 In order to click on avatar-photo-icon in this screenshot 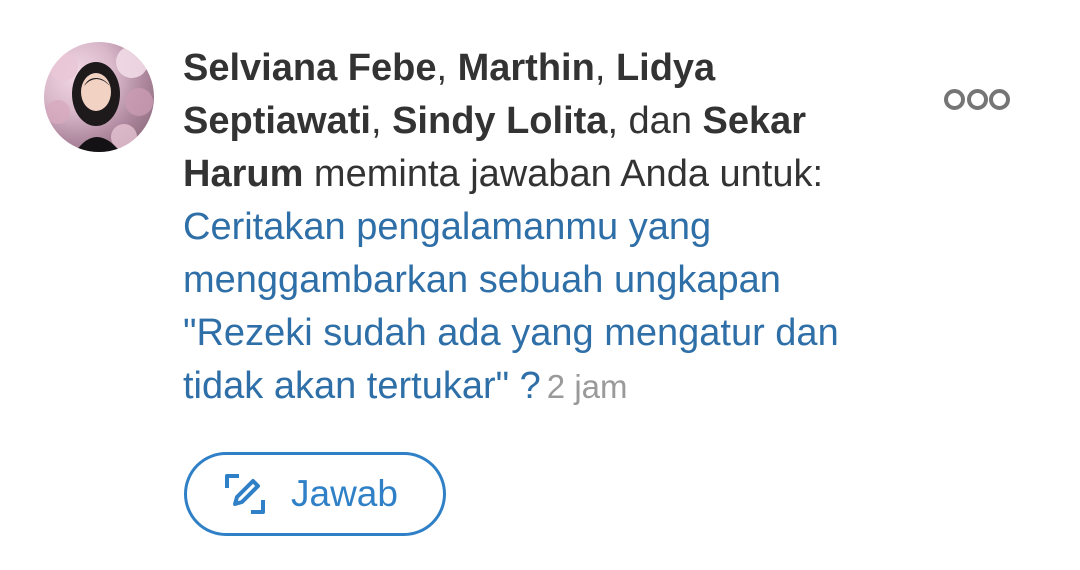, I will do `click(99, 99)`.